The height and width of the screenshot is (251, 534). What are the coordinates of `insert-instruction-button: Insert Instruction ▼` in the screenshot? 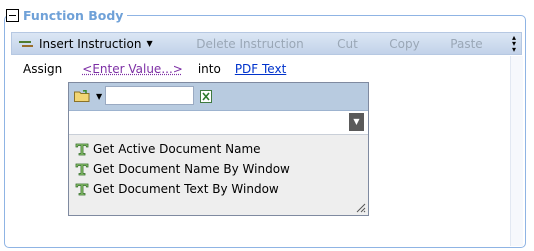 It's located at (94, 43).